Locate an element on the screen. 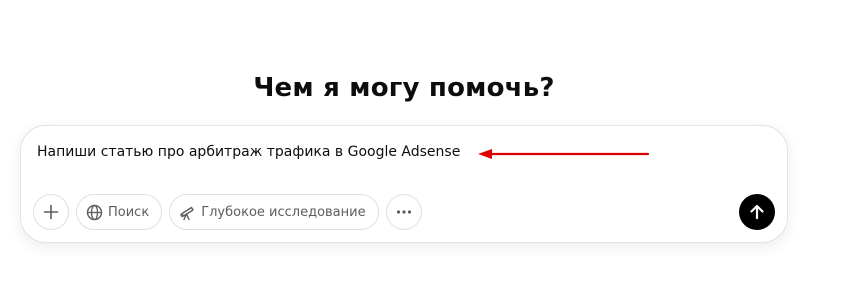 The width and height of the screenshot is (842, 291). ellipsis-icon is located at coordinates (403, 212).